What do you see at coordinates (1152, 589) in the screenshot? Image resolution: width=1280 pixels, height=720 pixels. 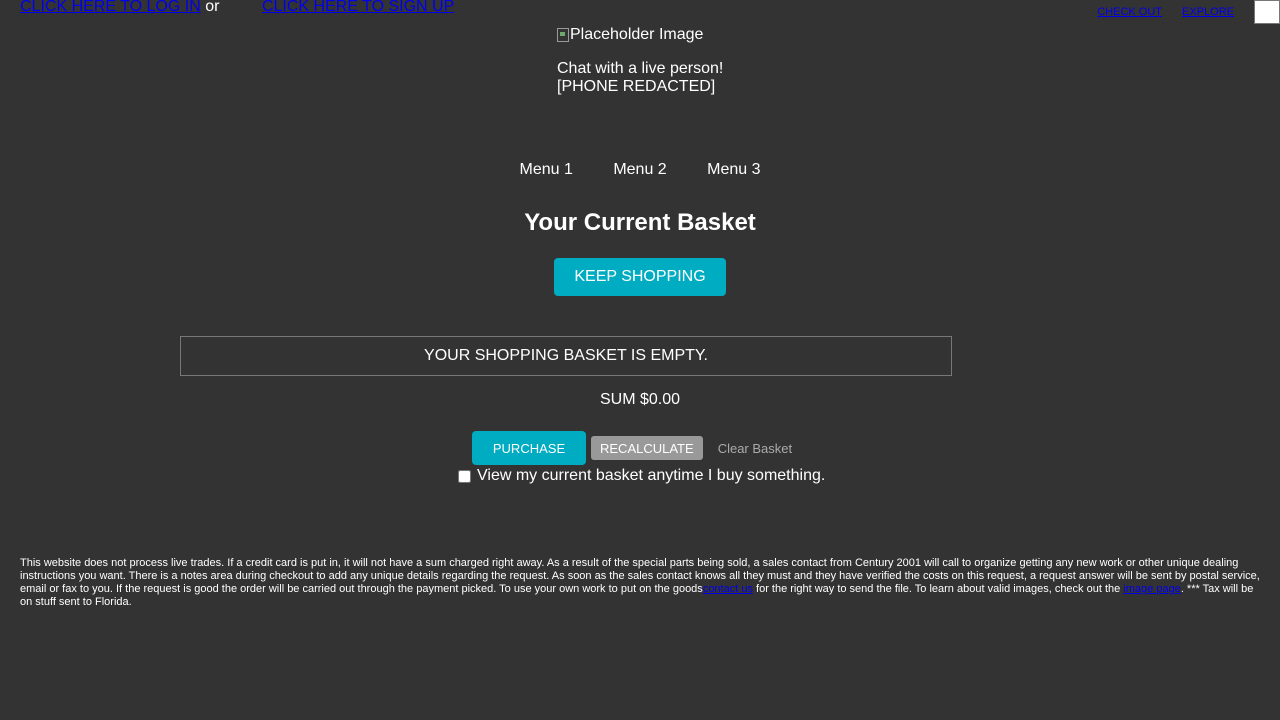 I see `image-page-link: image page` at bounding box center [1152, 589].